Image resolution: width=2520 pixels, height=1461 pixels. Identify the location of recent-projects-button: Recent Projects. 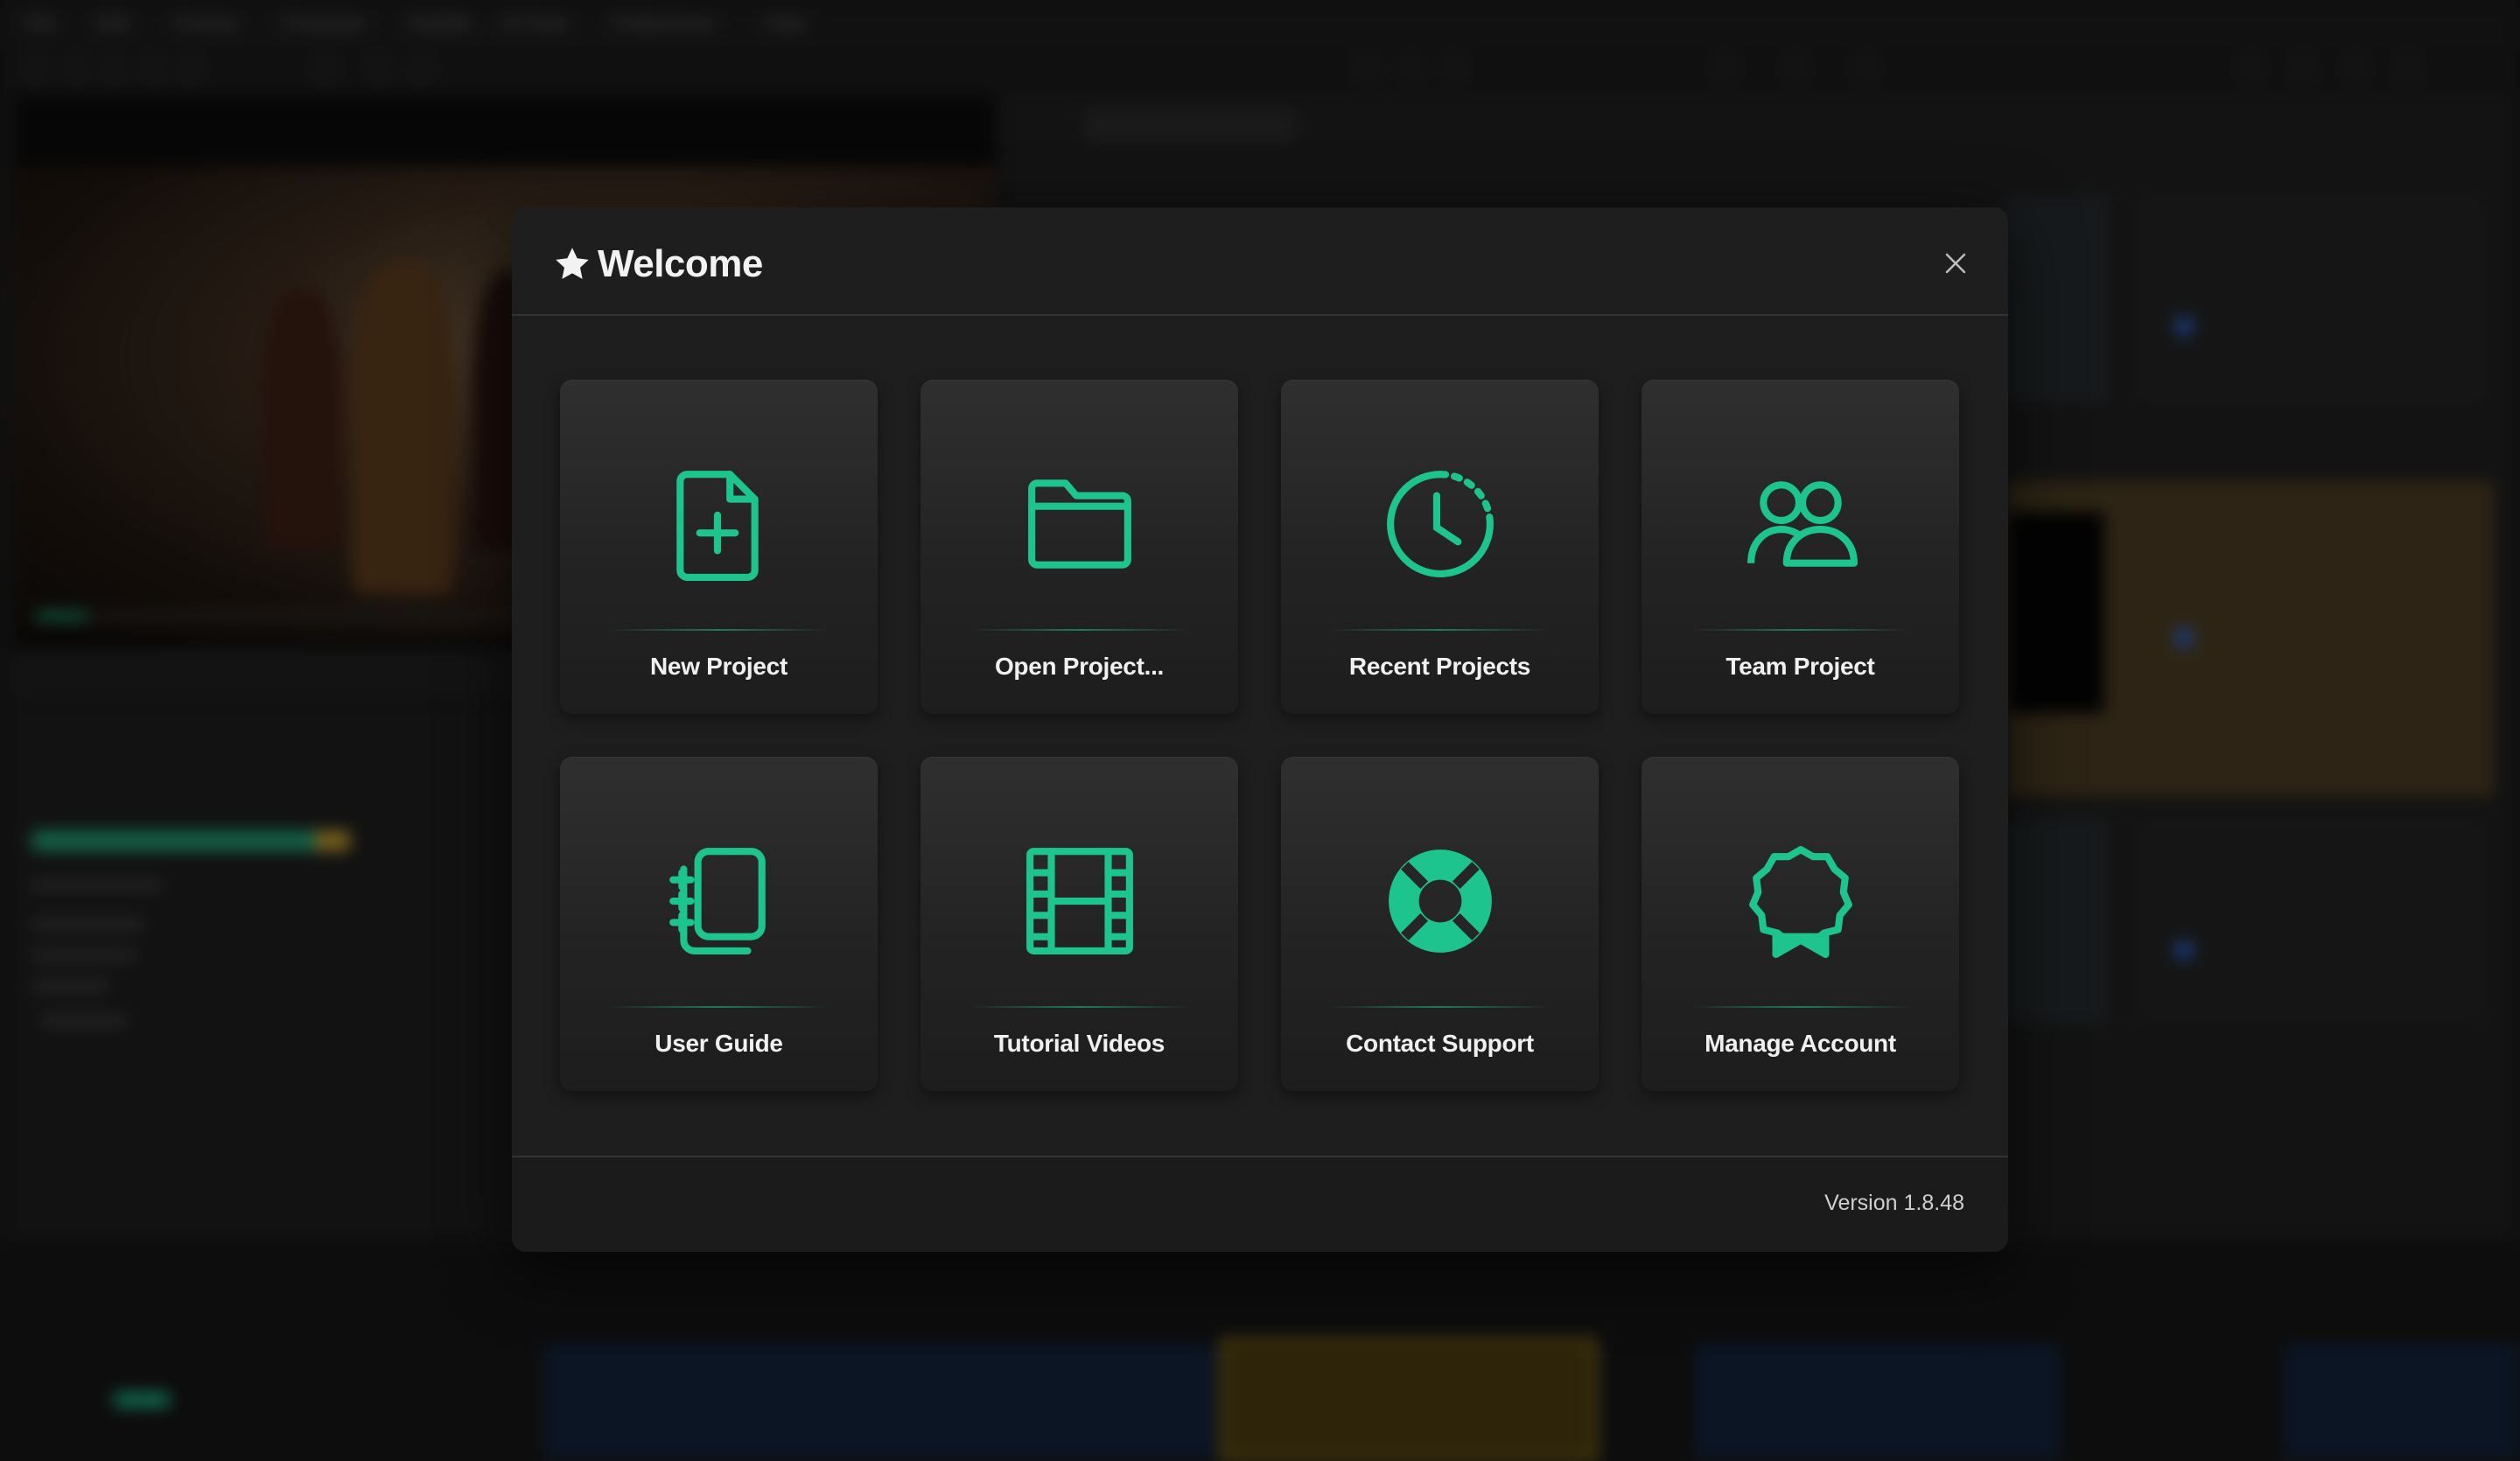
(1440, 547).